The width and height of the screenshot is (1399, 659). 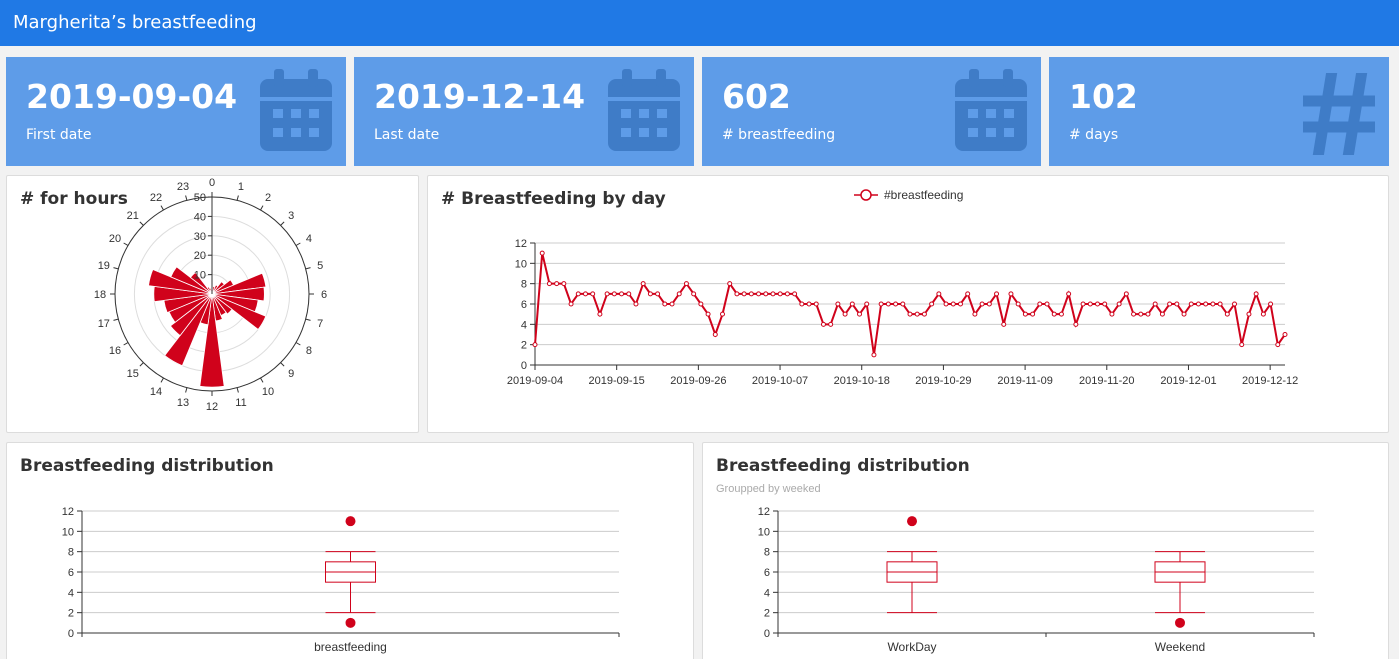 What do you see at coordinates (698, 381) in the screenshot?
I see `x-tick-label: 2019-09-26` at bounding box center [698, 381].